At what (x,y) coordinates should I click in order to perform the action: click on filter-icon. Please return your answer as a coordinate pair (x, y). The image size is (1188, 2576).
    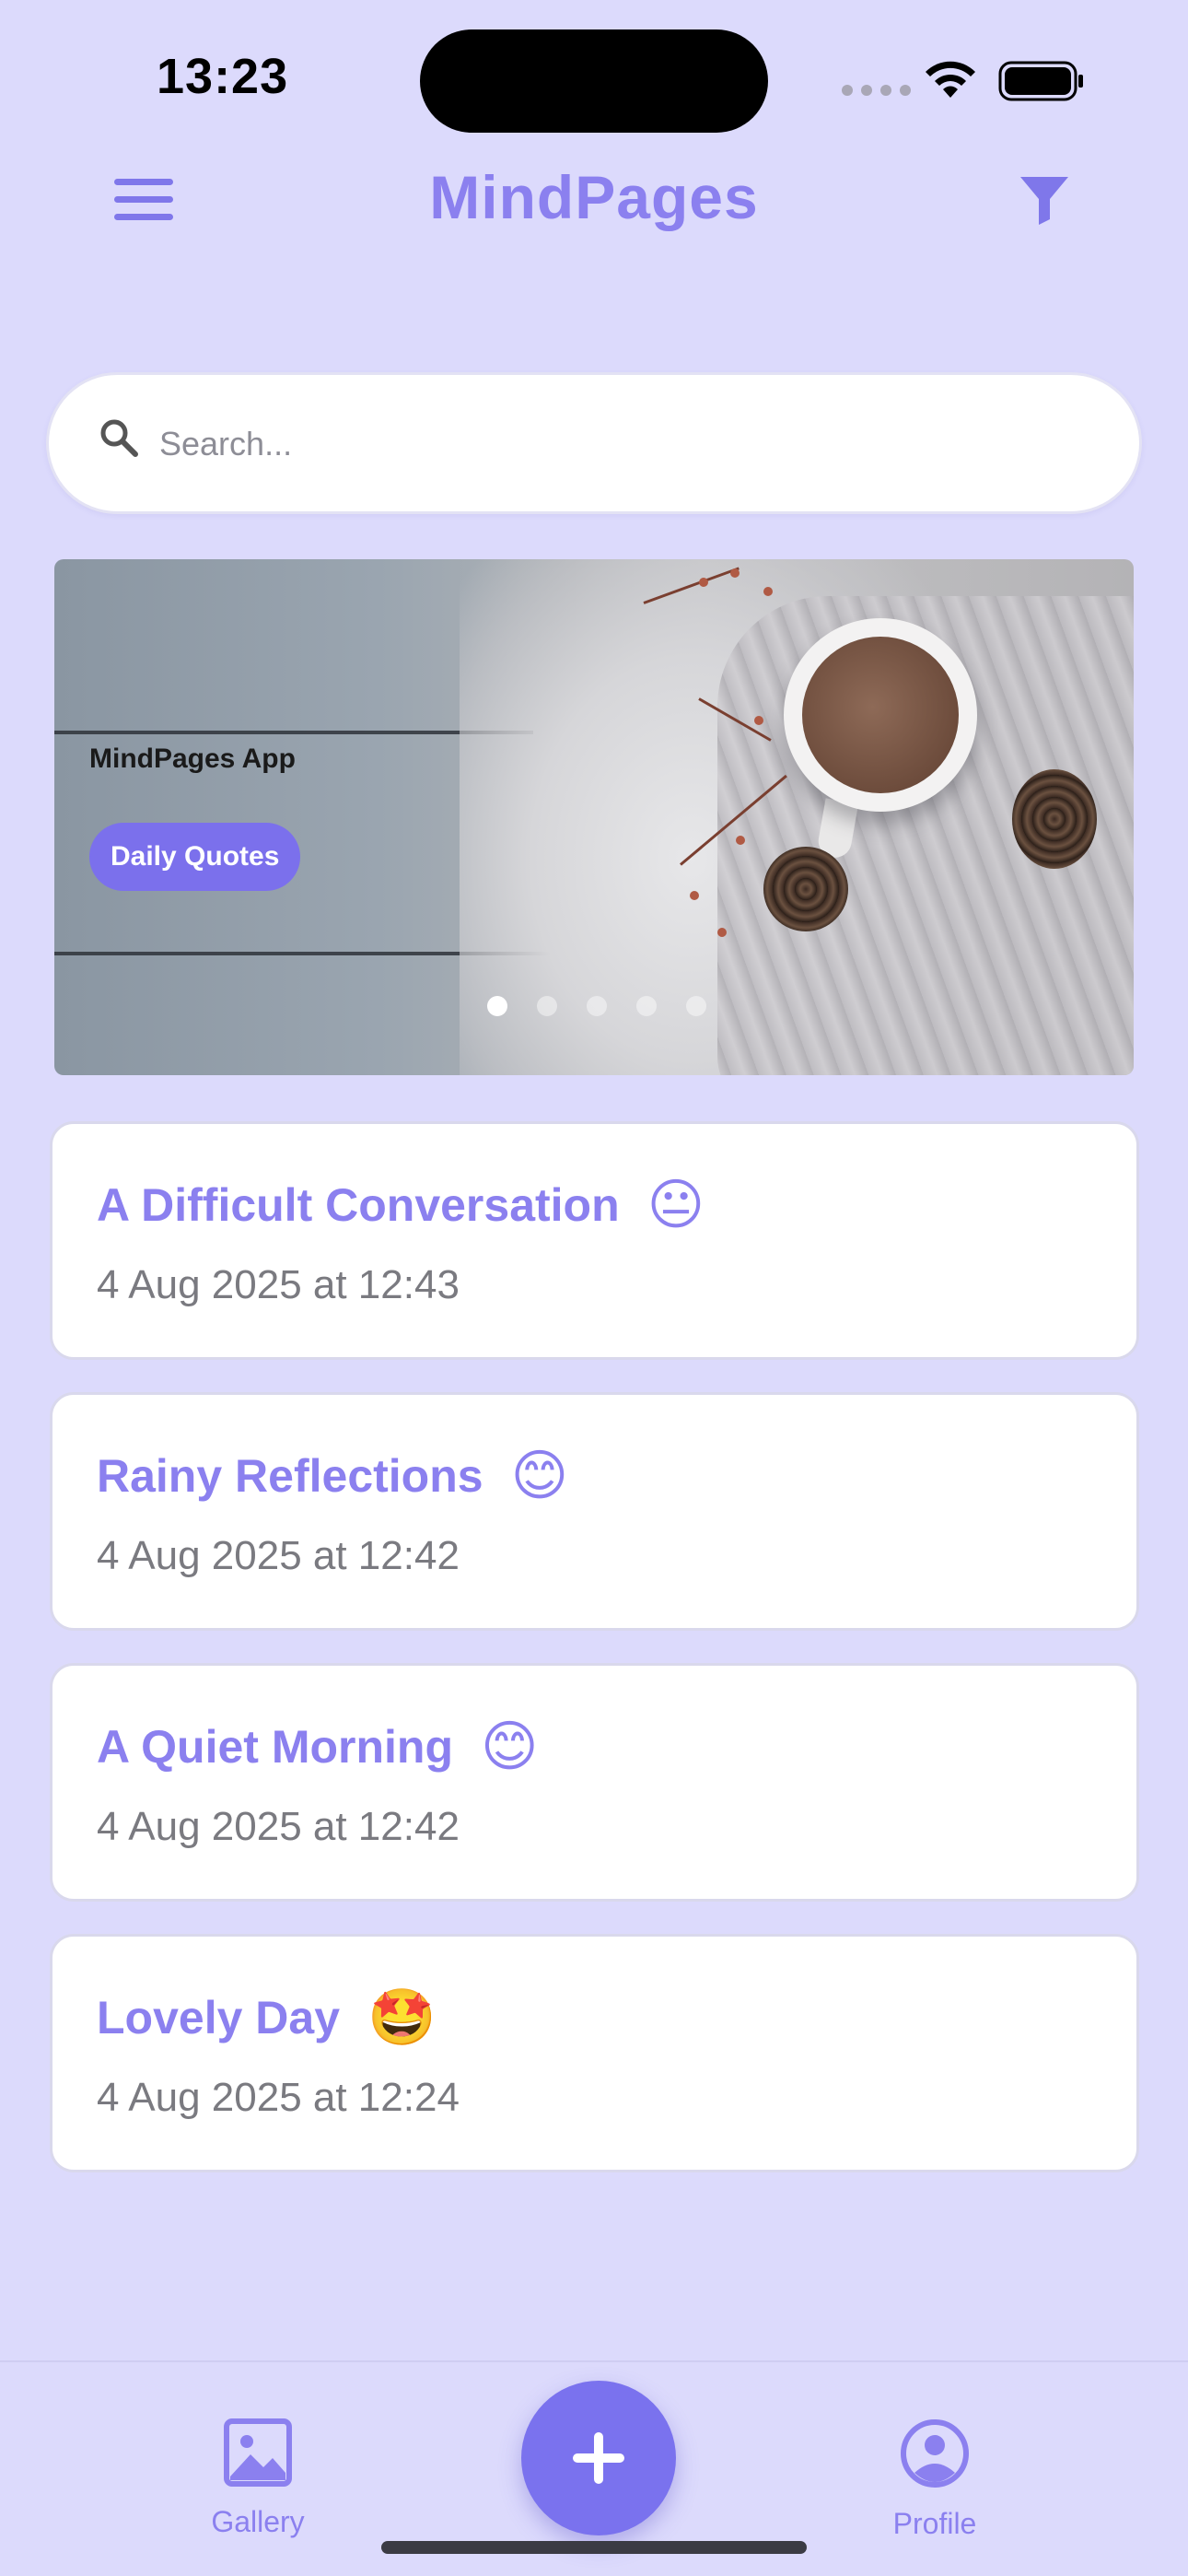
    Looking at the image, I should click on (1044, 201).